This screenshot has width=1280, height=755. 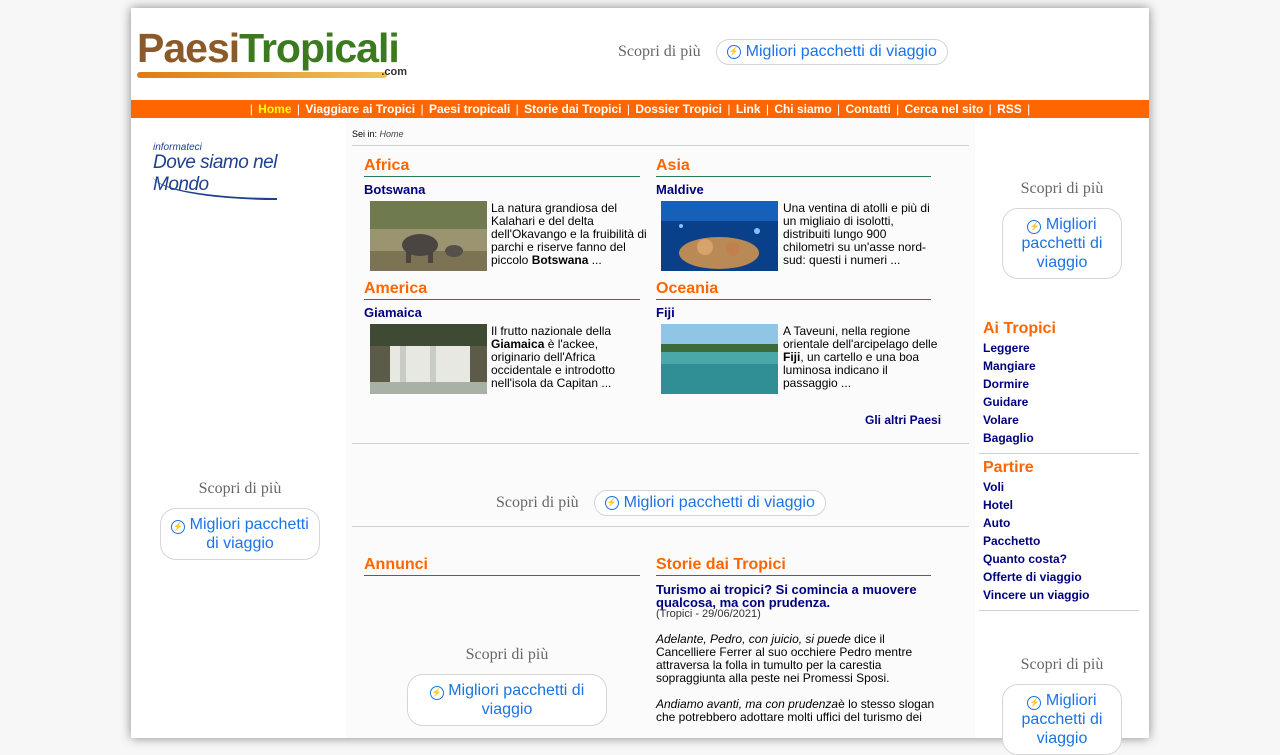 I want to click on more-countries-link: Gli altri Paesi, so click(x=903, y=420).